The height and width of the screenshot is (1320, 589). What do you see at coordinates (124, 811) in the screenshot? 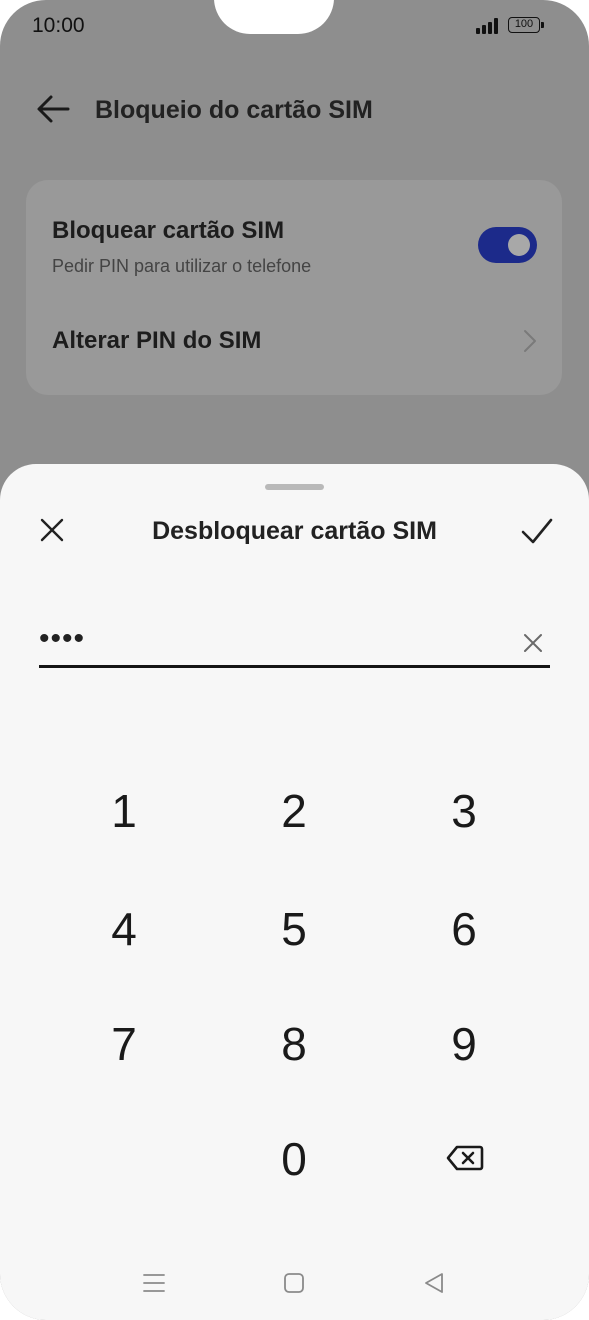
I see `key-1: 1` at bounding box center [124, 811].